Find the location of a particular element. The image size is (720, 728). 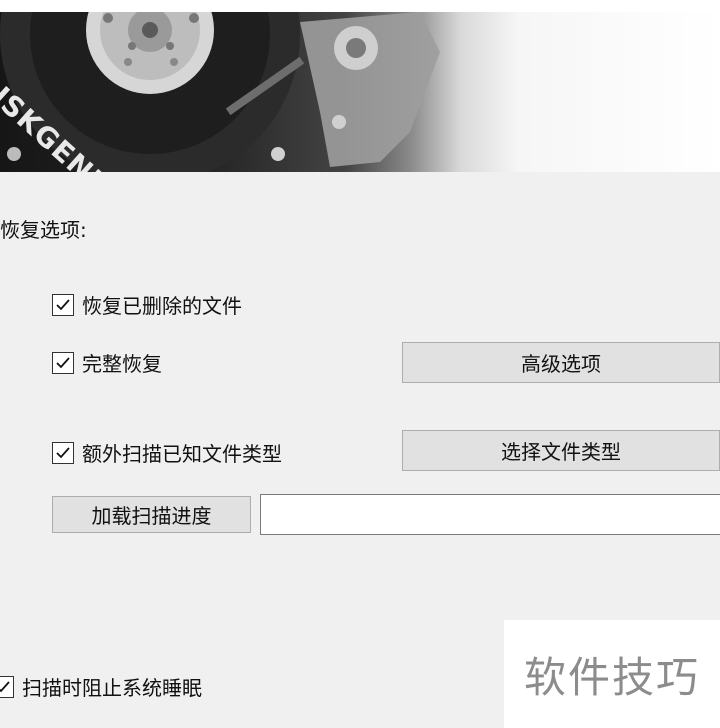

recover-deleted-files-label: 恢复已删除的文件 is located at coordinates (162, 306).